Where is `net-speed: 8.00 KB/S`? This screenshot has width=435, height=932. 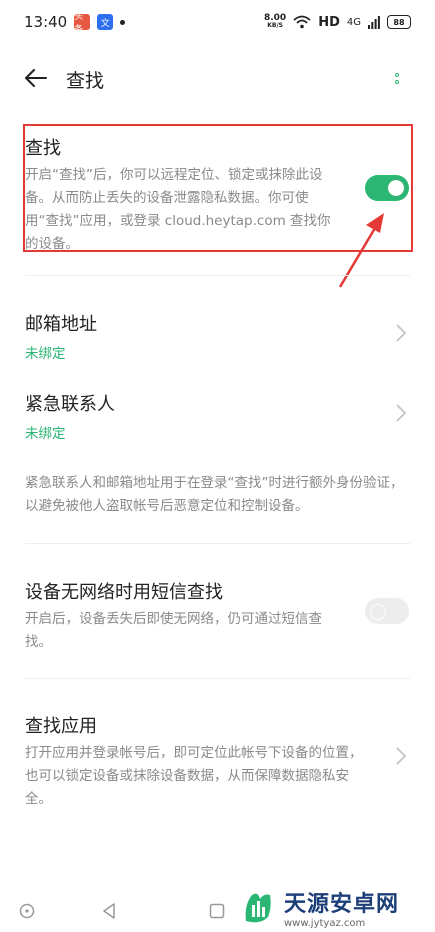 net-speed: 8.00 KB/S is located at coordinates (275, 22).